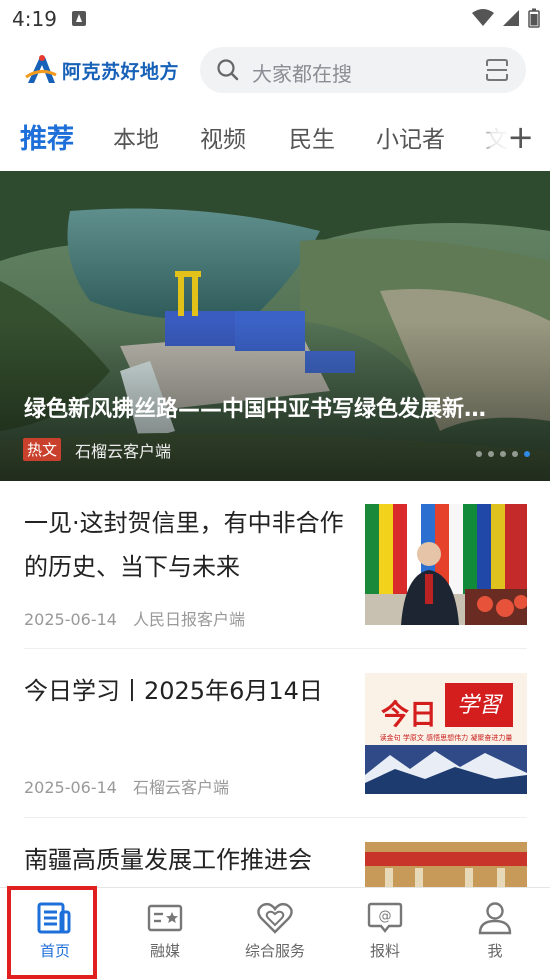  I want to click on media-card-icon, so click(165, 918).